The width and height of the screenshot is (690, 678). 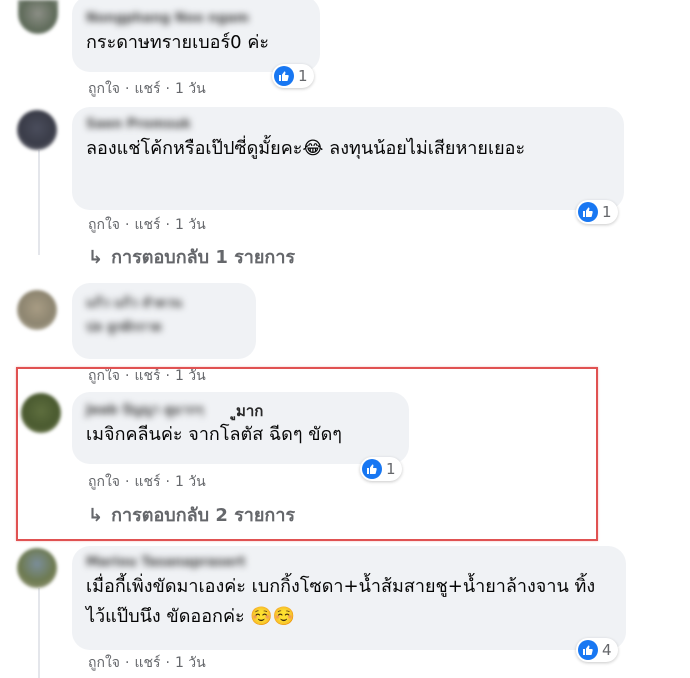 I want to click on reaction-count: 4, so click(x=607, y=650).